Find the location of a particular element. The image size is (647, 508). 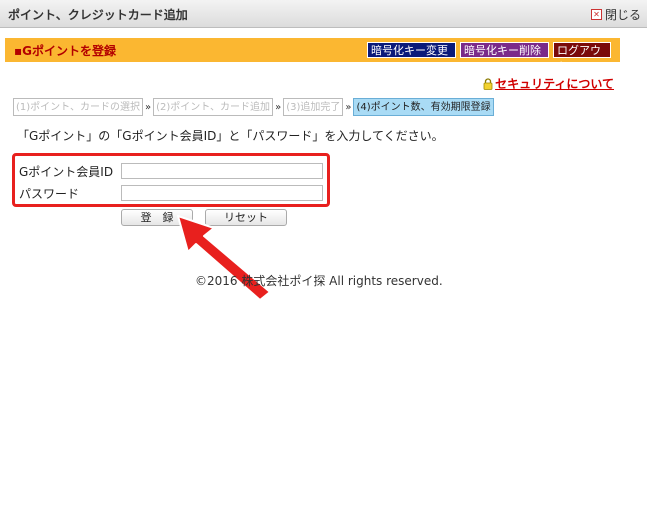

member-id-input is located at coordinates (222, 171).